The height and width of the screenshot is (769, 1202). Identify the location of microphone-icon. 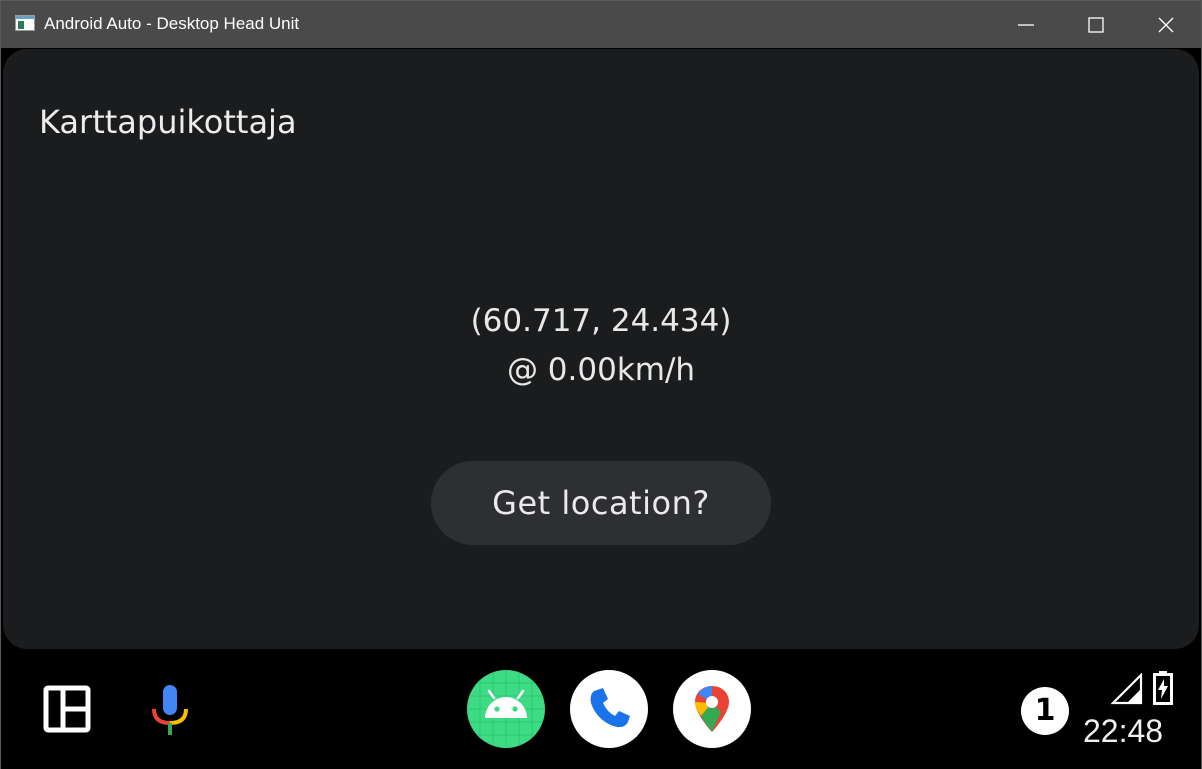
(170, 711).